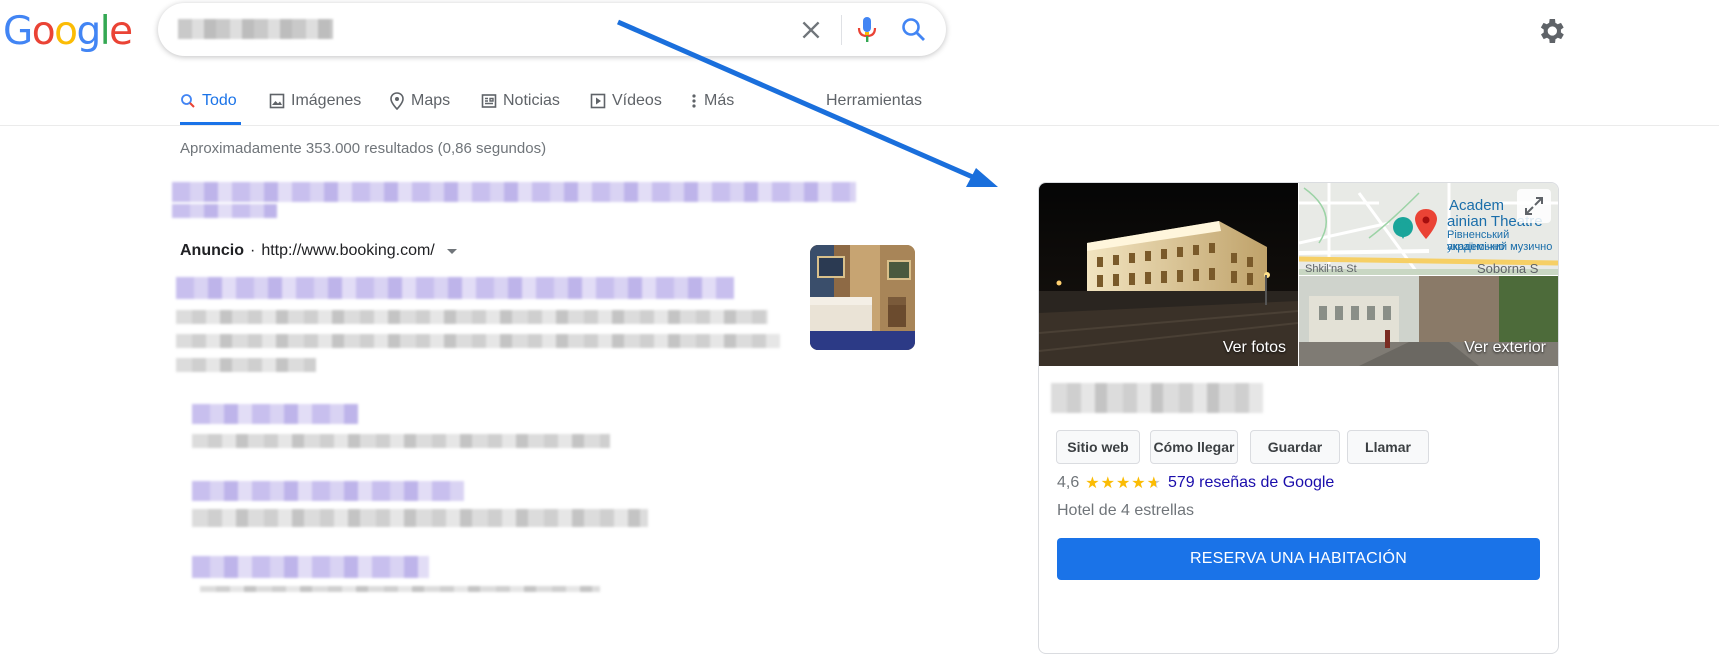  I want to click on search-input, so click(255, 29).